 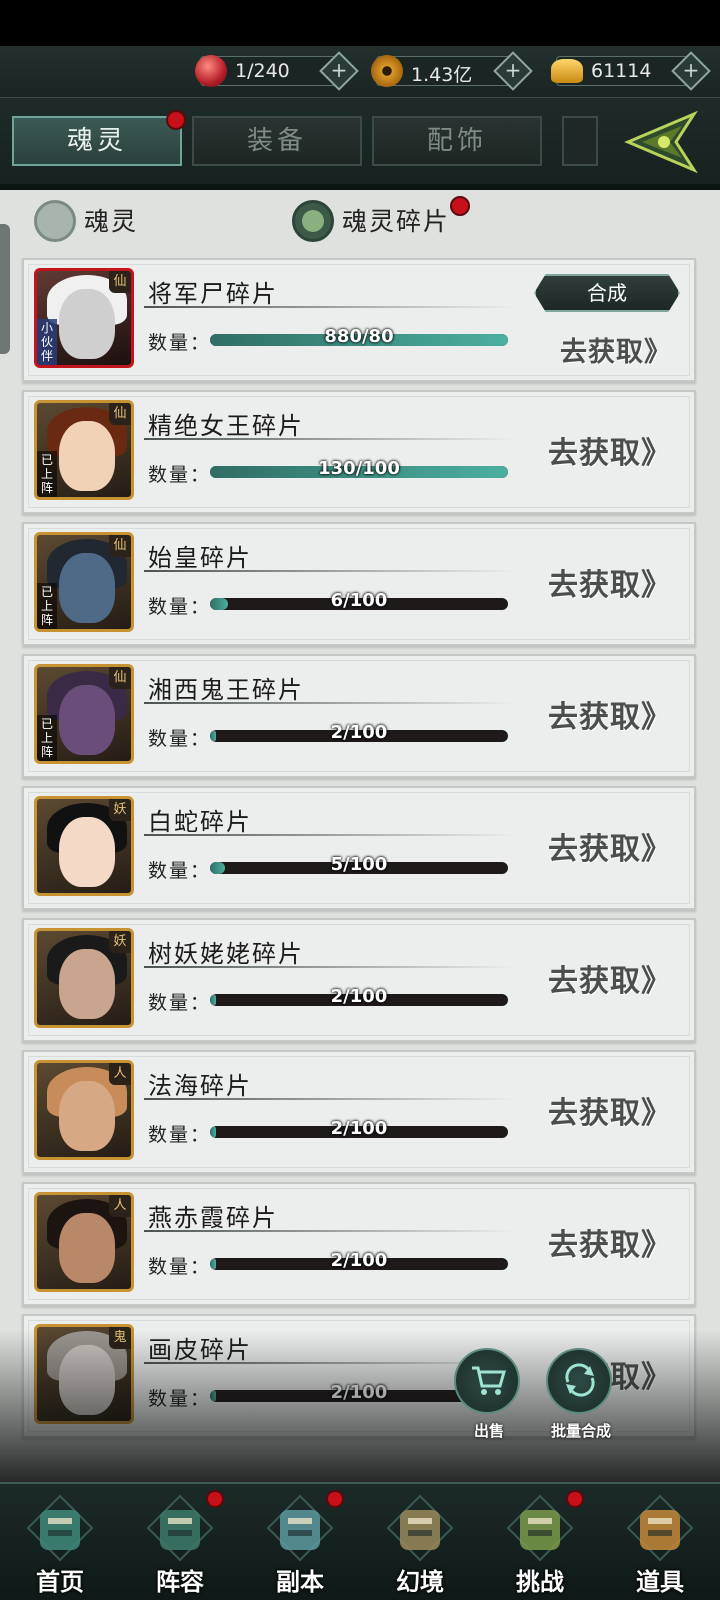 I want to click on add-coin-button: +, so click(x=513, y=71).